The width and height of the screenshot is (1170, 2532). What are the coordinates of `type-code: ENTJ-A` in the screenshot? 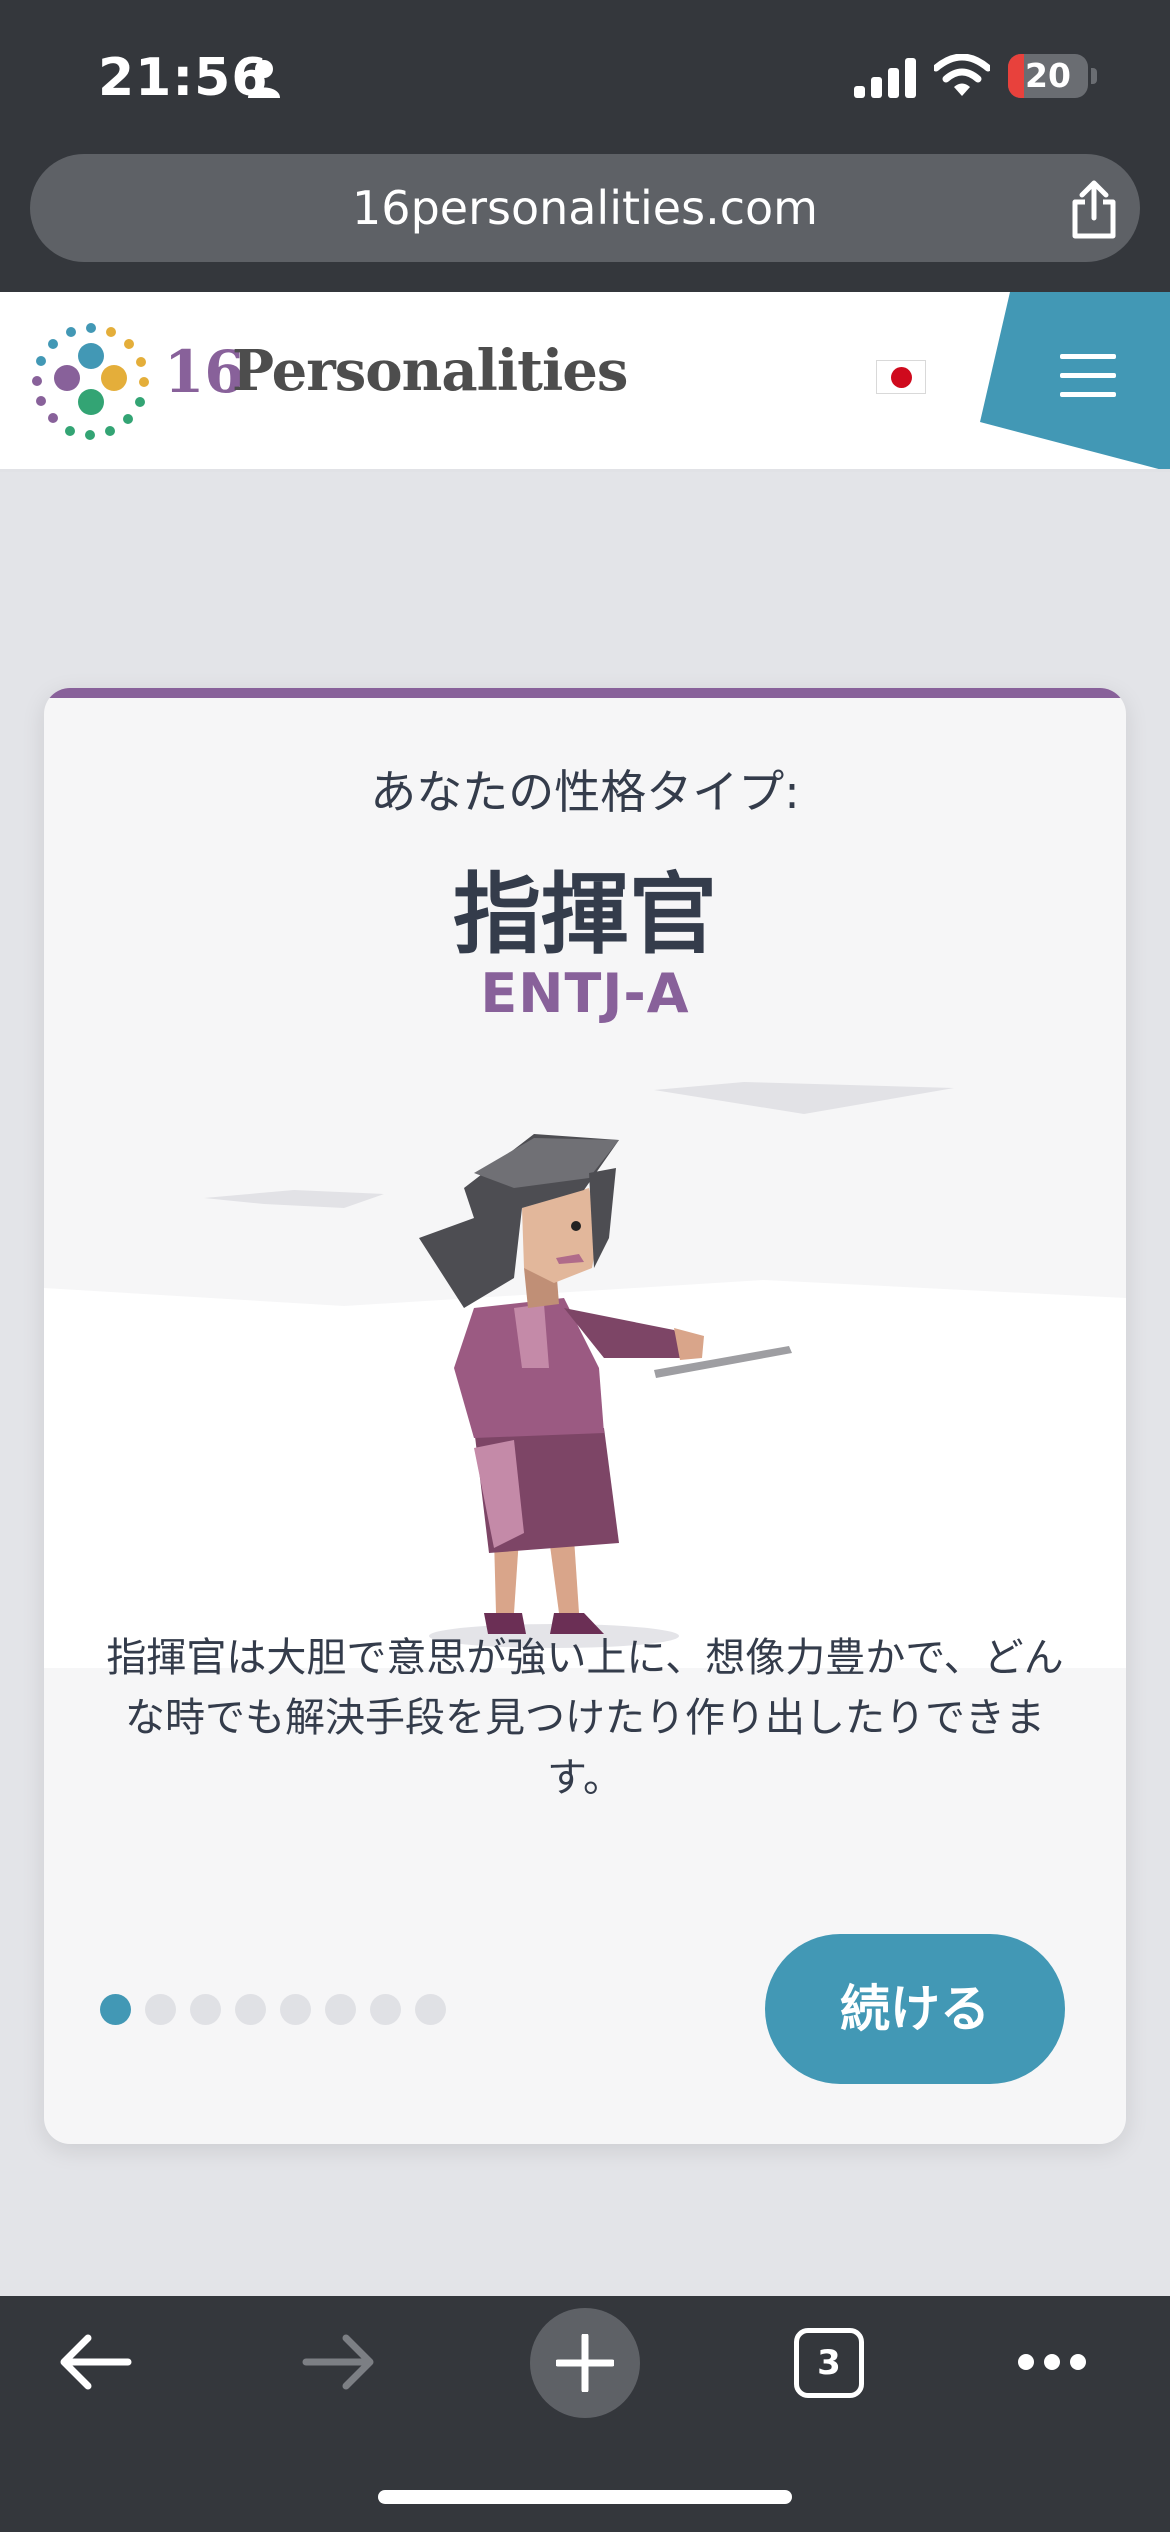 It's located at (585, 993).